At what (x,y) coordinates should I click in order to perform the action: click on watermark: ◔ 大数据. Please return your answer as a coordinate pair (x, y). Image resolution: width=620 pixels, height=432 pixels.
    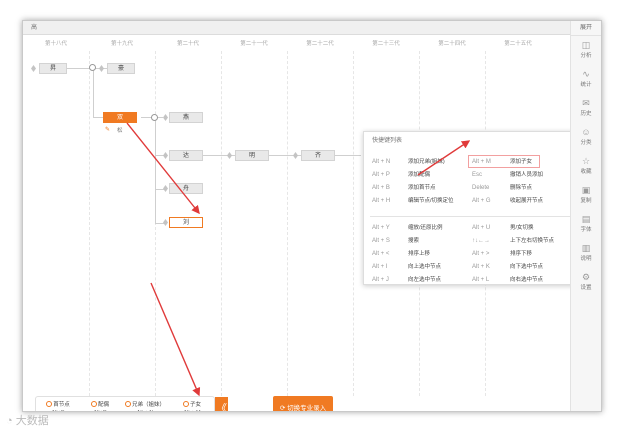
    Looking at the image, I should click on (27, 420).